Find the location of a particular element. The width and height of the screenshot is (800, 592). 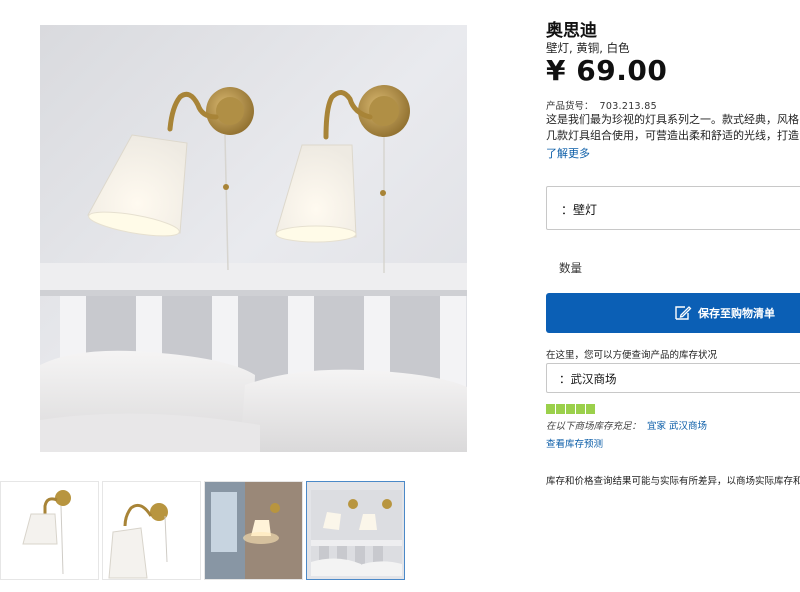

thumbnail-lamp-white-background is located at coordinates (49, 530).